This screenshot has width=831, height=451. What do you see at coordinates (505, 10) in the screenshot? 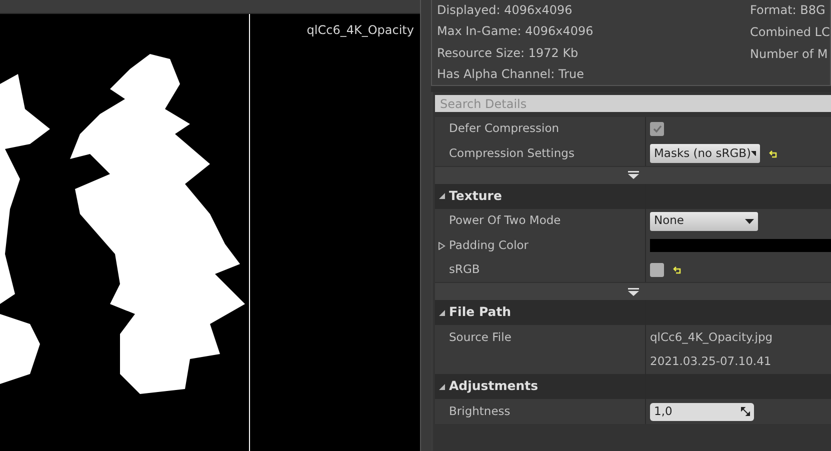
I see `info-text: Displayed: 4096x4096` at bounding box center [505, 10].